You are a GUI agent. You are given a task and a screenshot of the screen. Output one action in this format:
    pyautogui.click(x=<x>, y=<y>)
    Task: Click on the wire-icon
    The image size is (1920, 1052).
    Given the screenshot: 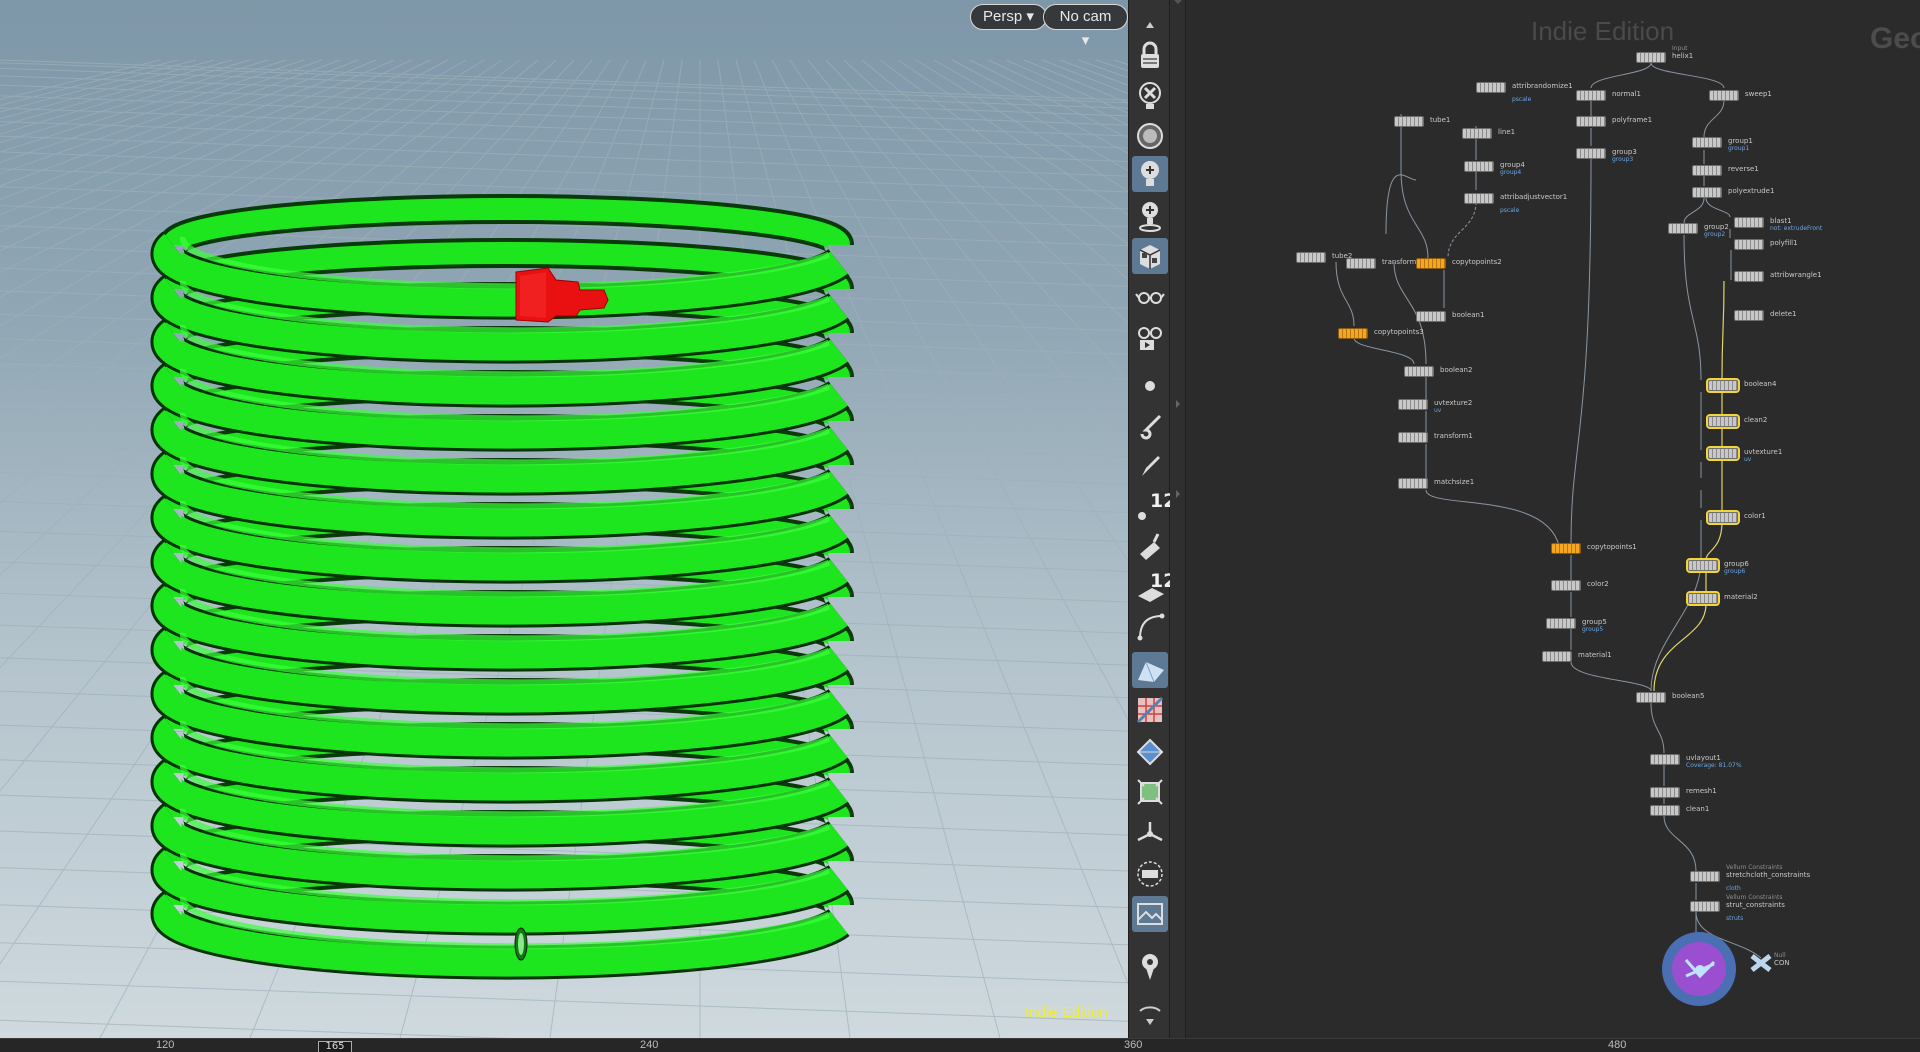 What is the action you would take?
    pyautogui.click(x=1150, y=546)
    